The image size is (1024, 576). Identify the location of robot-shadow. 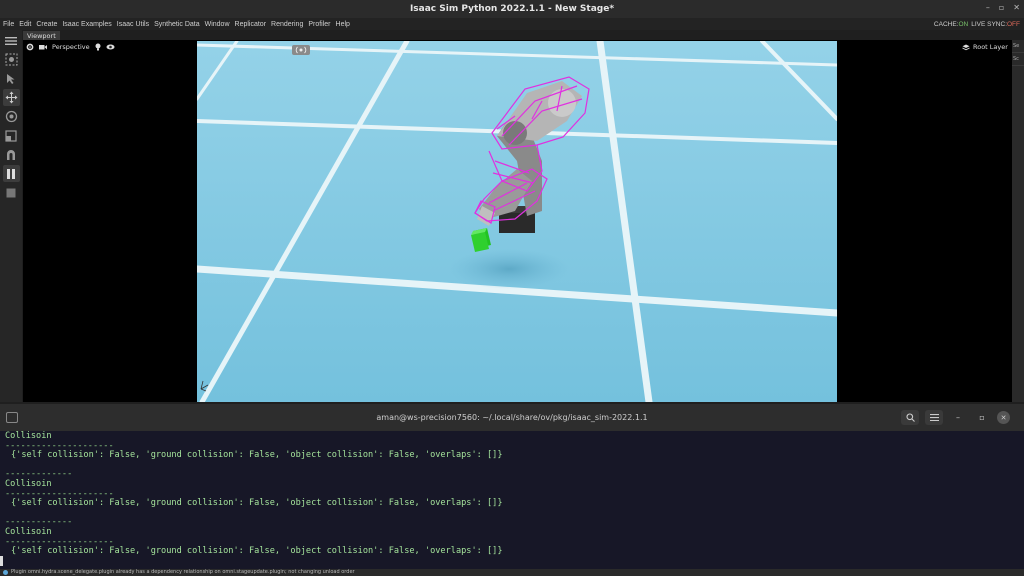
(509, 269).